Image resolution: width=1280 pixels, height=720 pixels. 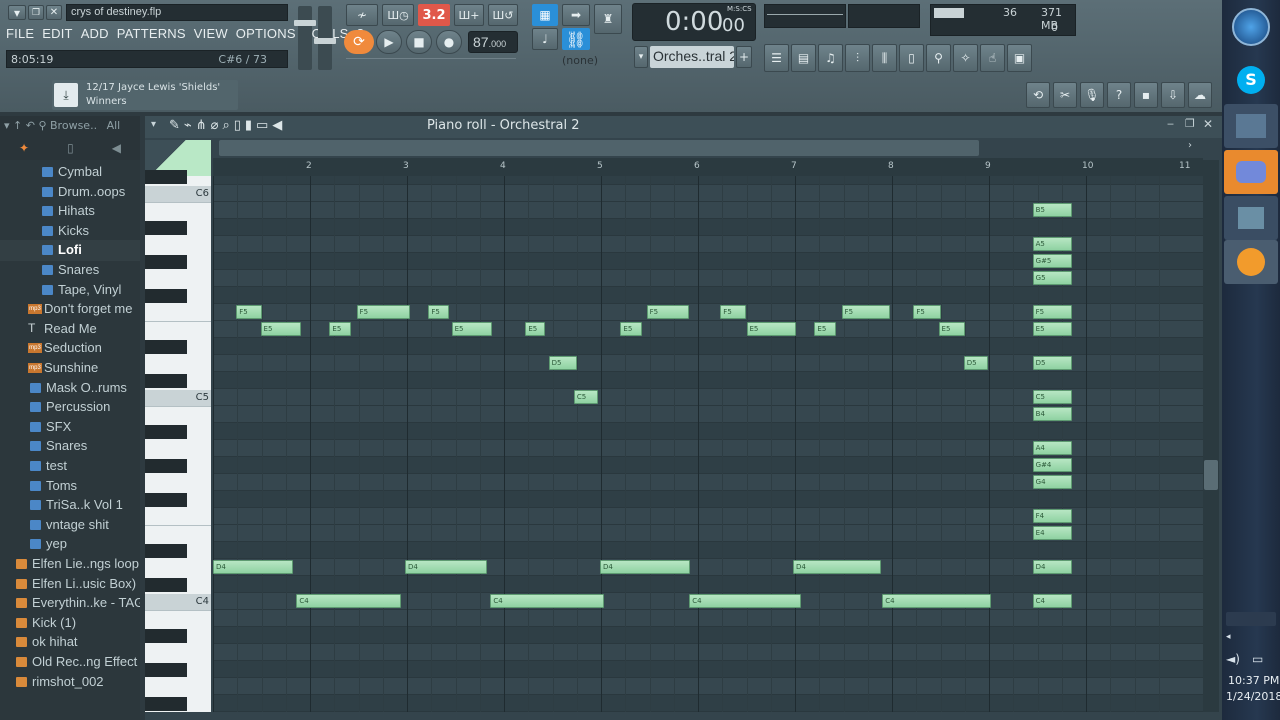 I want to click on skype-icon: S, so click(x=1251, y=80).